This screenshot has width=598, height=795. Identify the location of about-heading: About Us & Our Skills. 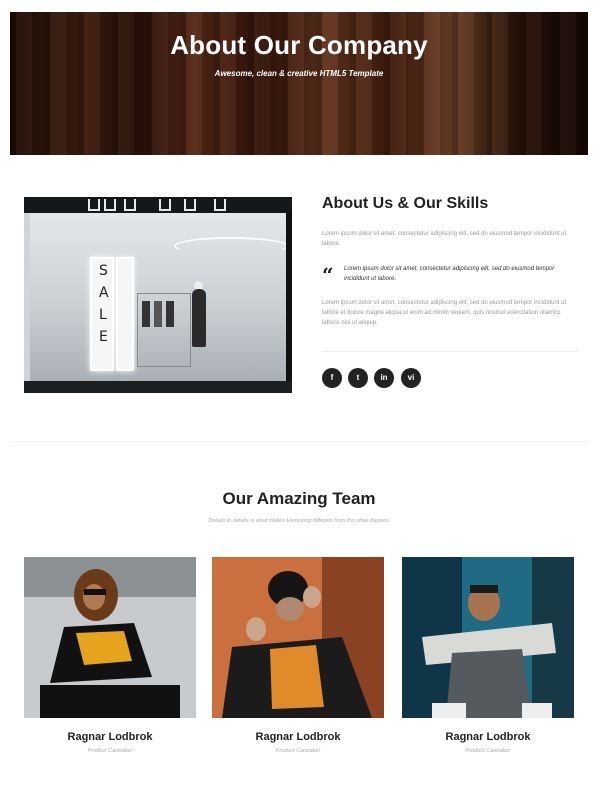
(405, 203).